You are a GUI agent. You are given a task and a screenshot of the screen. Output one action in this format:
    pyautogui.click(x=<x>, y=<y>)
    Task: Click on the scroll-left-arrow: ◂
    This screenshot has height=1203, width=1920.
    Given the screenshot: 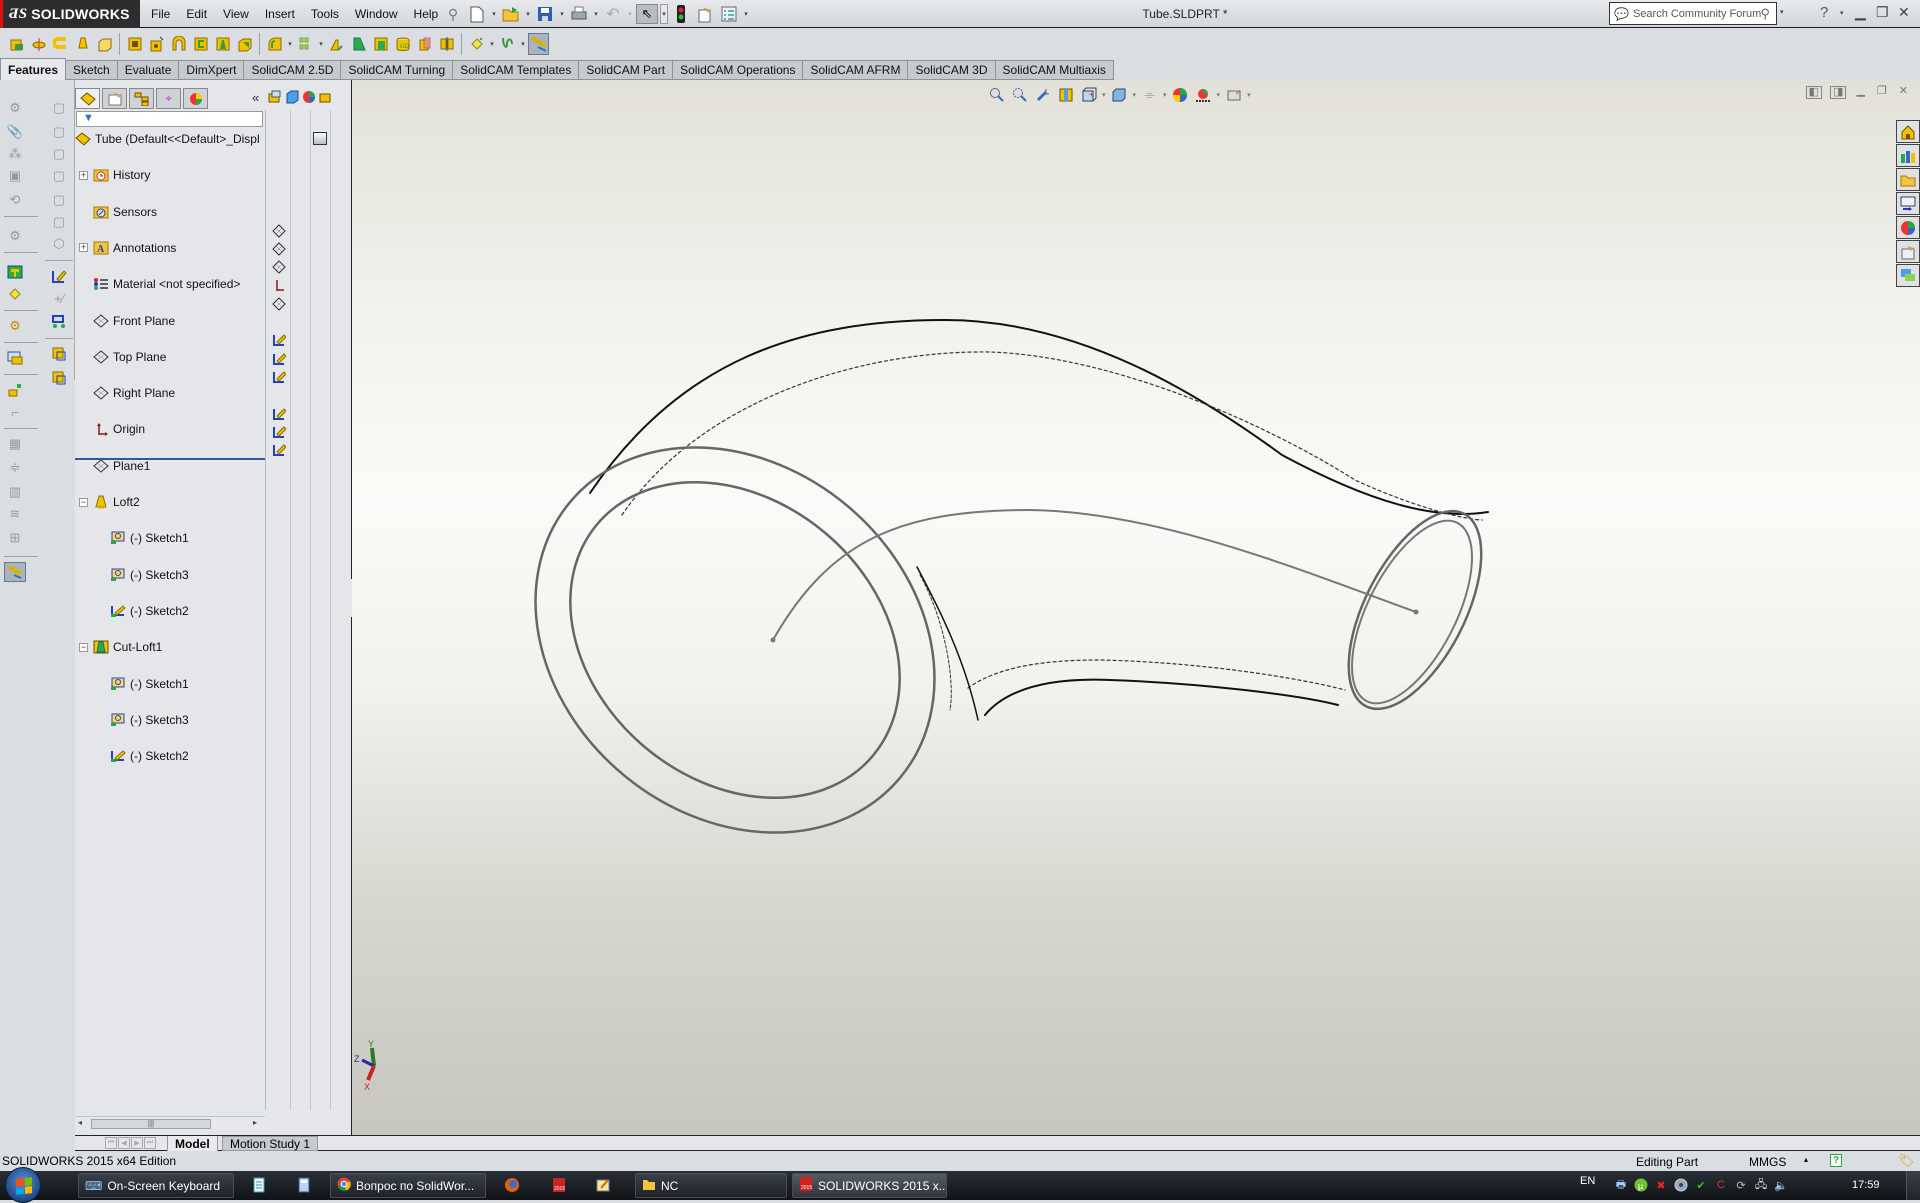 What is the action you would take?
    pyautogui.click(x=80, y=1122)
    